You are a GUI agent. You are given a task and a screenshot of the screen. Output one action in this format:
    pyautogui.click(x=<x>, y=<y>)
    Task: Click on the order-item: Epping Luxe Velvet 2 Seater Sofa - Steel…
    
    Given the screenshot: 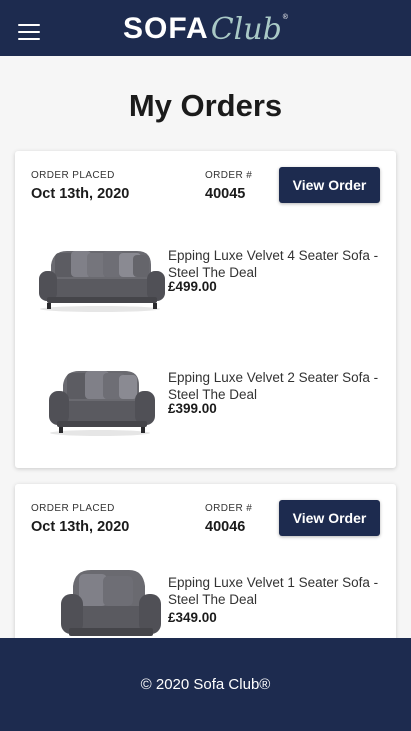 What is the action you would take?
    pyautogui.click(x=205, y=401)
    